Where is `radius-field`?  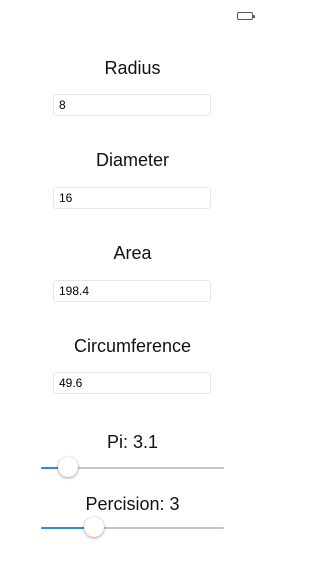
radius-field is located at coordinates (132, 105).